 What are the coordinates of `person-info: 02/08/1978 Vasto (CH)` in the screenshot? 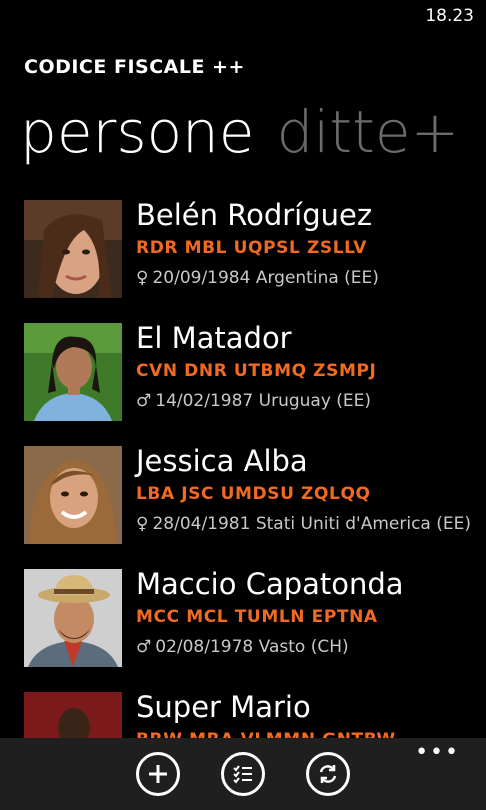 It's located at (252, 647).